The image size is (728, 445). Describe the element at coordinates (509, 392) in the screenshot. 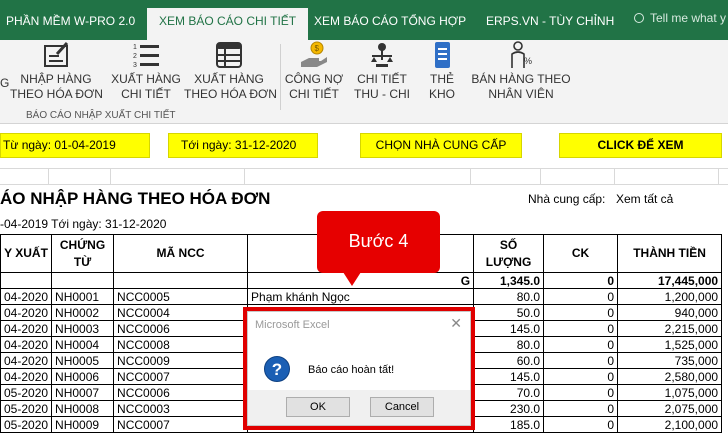

I see `qty-cell: 70.0` at that location.